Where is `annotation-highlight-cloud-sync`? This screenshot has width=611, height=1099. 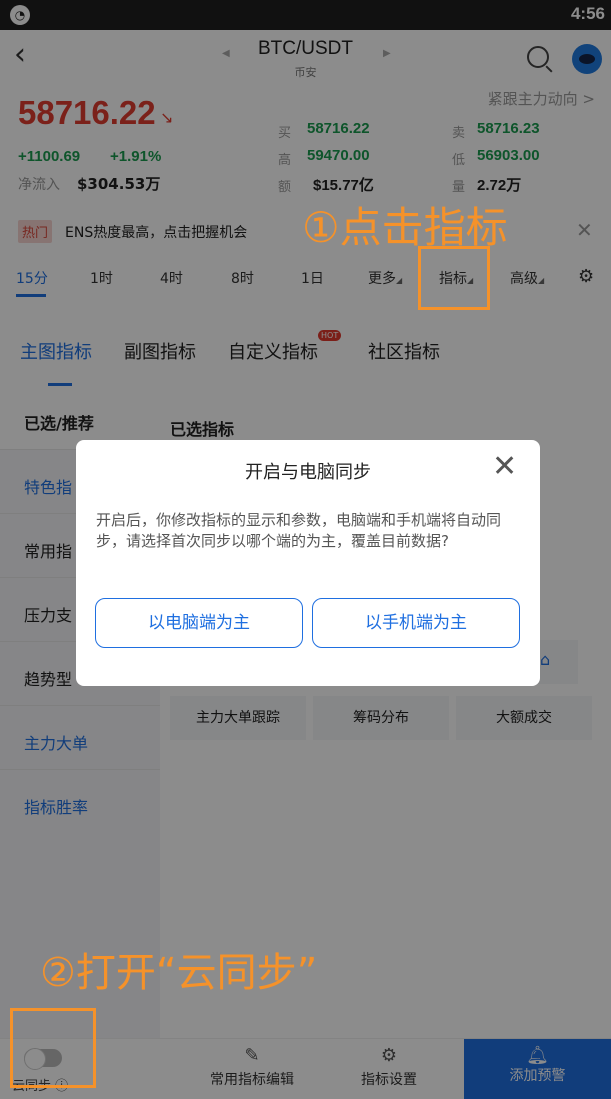 annotation-highlight-cloud-sync is located at coordinates (53, 1048).